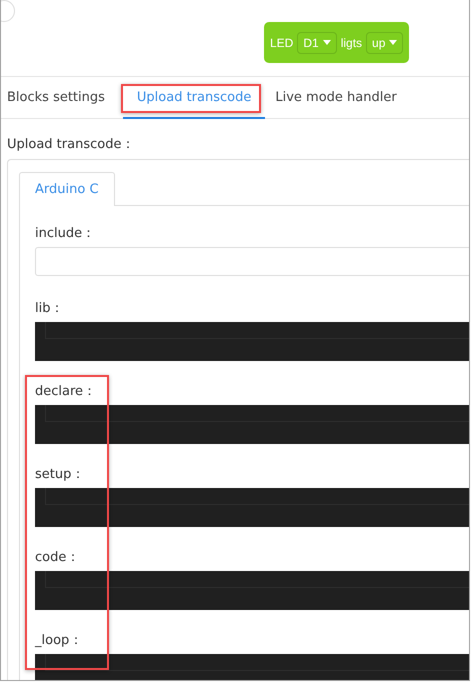 The image size is (471, 682). Describe the element at coordinates (252, 261) in the screenshot. I see `input-field` at that location.